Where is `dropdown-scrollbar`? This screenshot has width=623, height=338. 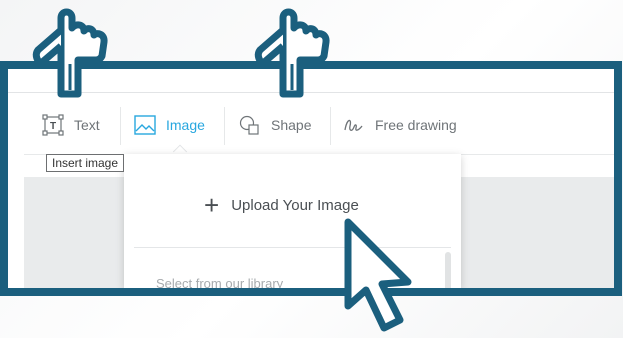 dropdown-scrollbar is located at coordinates (448, 270).